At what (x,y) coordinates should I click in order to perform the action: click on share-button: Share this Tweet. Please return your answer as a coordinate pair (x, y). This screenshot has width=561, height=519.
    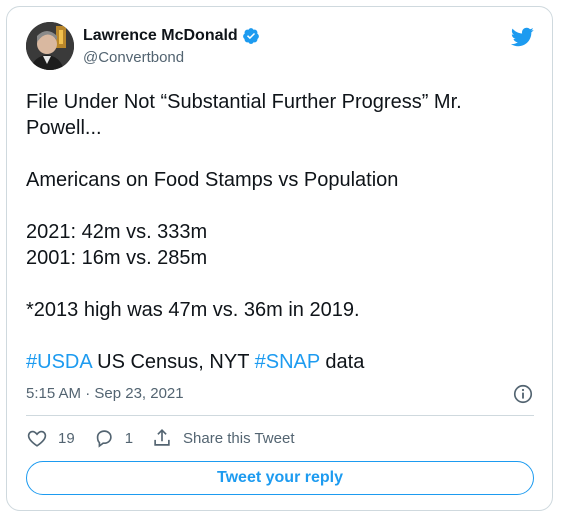
    Looking at the image, I should click on (222, 438).